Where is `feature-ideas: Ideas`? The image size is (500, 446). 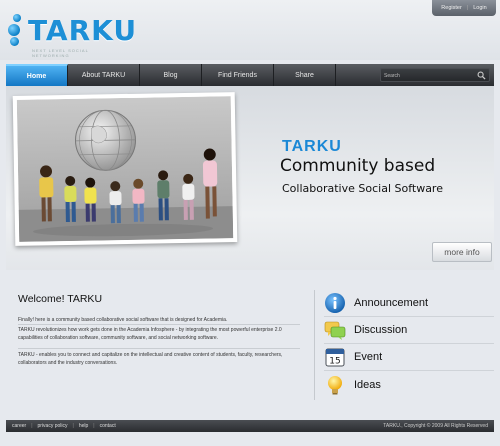
feature-ideas: Ideas is located at coordinates (409, 384).